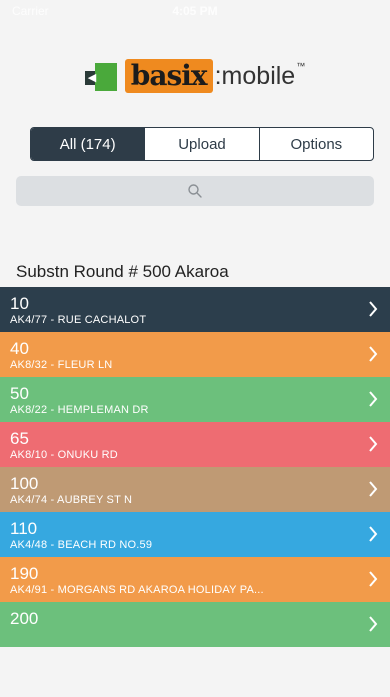  I want to click on list-item: 40 AK8/32 - FLEUR LN, so click(195, 354).